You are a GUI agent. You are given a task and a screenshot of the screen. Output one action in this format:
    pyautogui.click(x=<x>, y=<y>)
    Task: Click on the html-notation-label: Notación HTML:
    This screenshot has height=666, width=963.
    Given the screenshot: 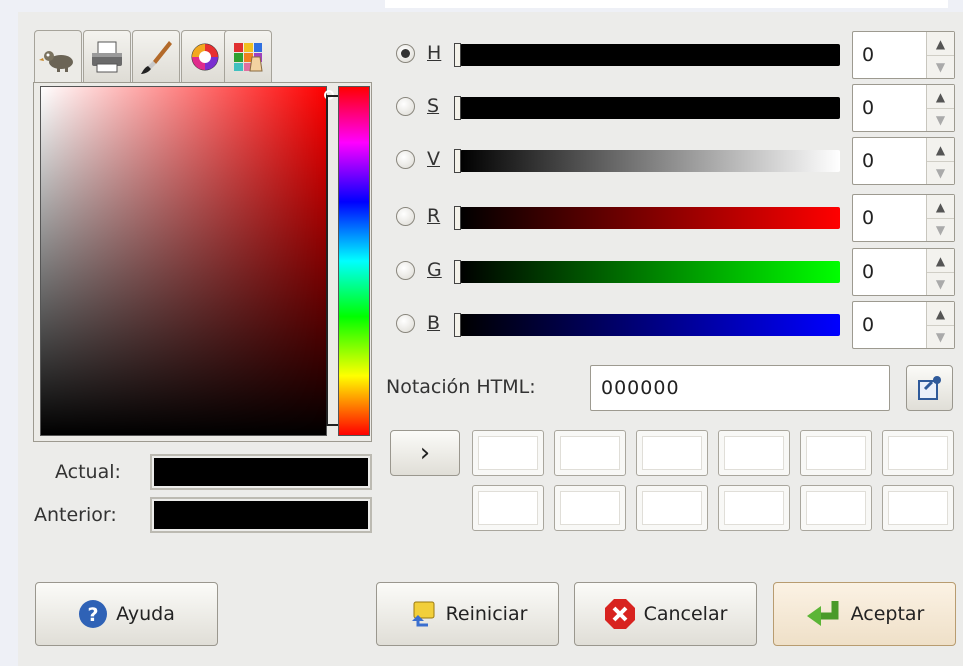 What is the action you would take?
    pyautogui.click(x=461, y=387)
    